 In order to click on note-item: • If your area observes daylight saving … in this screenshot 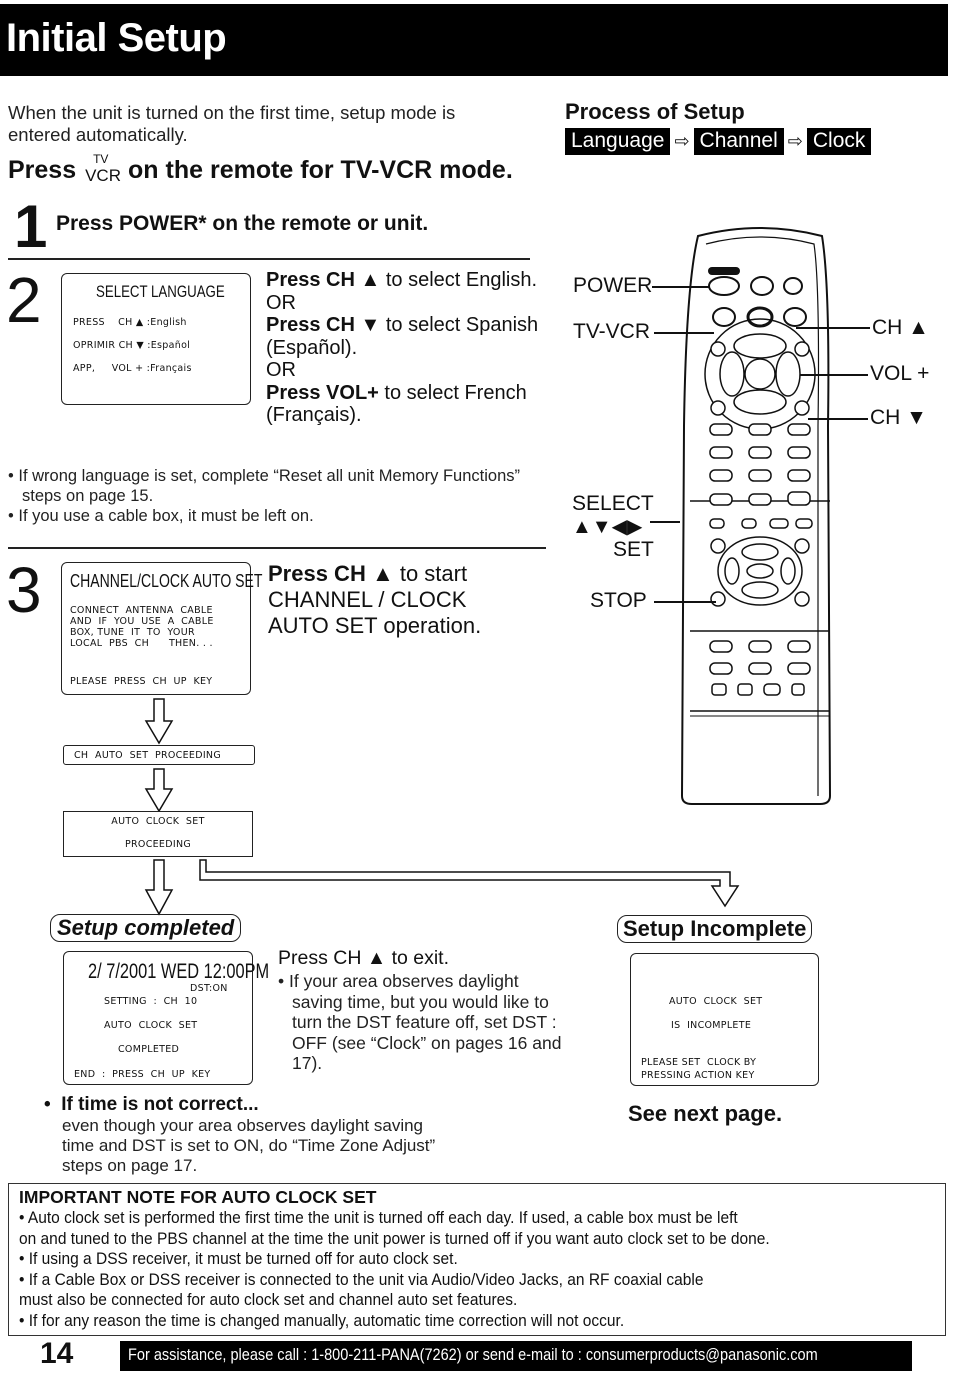, I will do `click(420, 1022)`.